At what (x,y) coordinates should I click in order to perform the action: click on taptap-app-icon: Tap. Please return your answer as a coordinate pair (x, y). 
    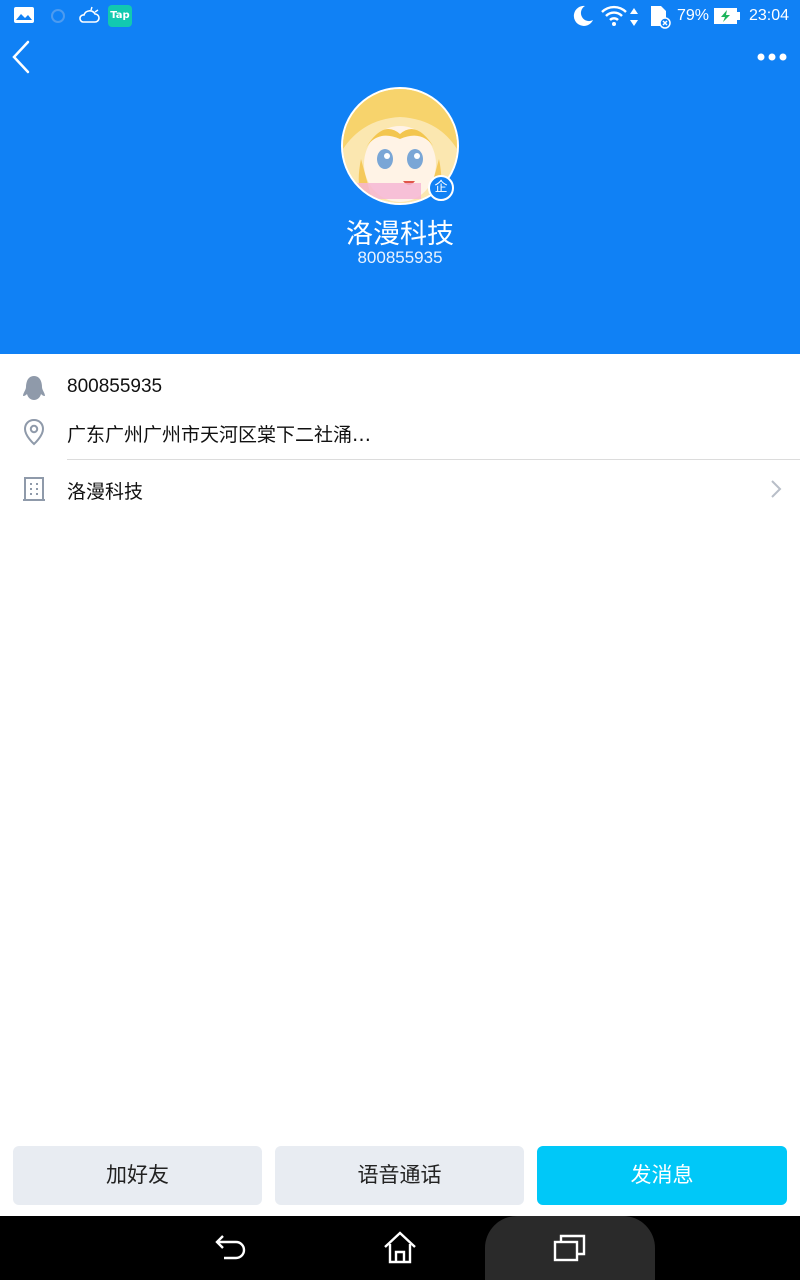
    Looking at the image, I should click on (120, 16).